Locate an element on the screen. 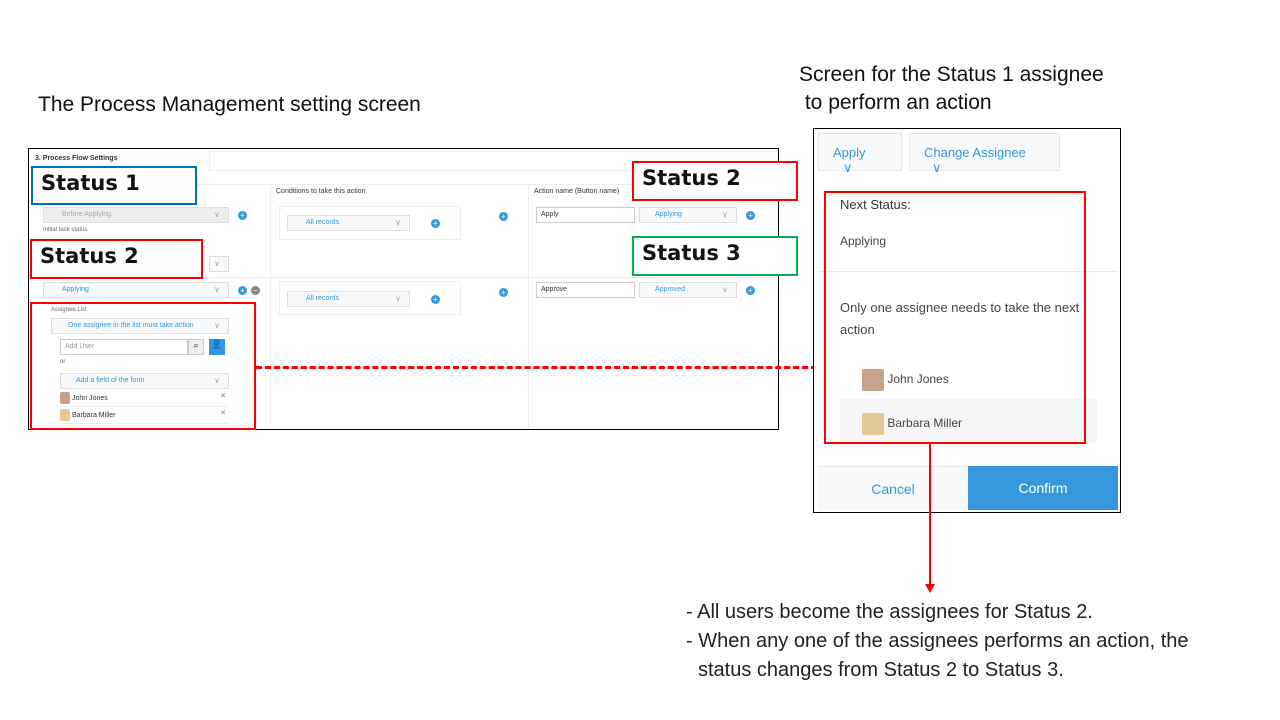 The width and height of the screenshot is (1280, 720). initial-status-label: Initial task status is located at coordinates (65, 230).